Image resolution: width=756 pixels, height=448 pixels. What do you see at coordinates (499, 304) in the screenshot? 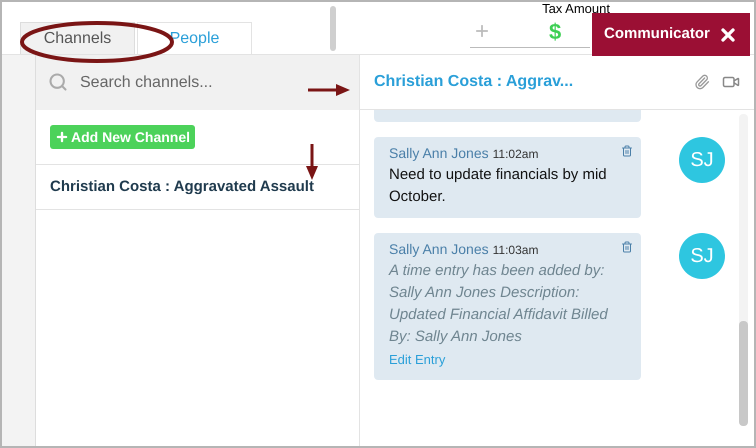
I see `time-entry-text: A time entry has been added by: Sally Ann Jones Description: Updated Financial Affidavit Billed By: Sally Ann Jones` at bounding box center [499, 304].